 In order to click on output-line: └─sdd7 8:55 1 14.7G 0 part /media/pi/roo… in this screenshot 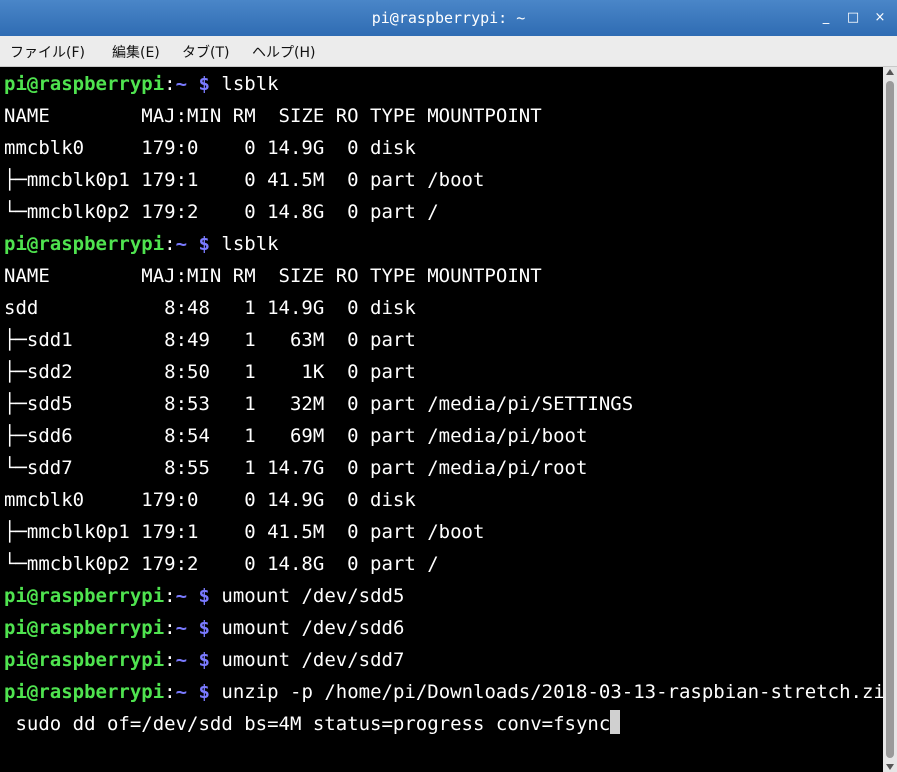, I will do `click(295, 468)`.